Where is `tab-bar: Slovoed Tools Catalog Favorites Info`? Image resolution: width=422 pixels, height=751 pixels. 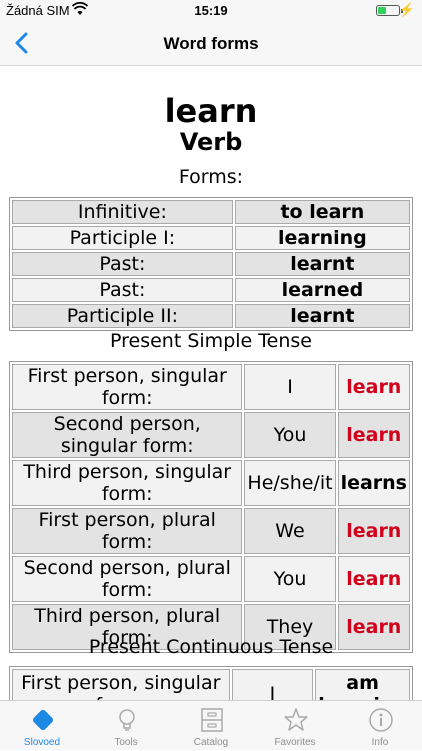
tab-bar: Slovoed Tools Catalog Favorites Info is located at coordinates (211, 725).